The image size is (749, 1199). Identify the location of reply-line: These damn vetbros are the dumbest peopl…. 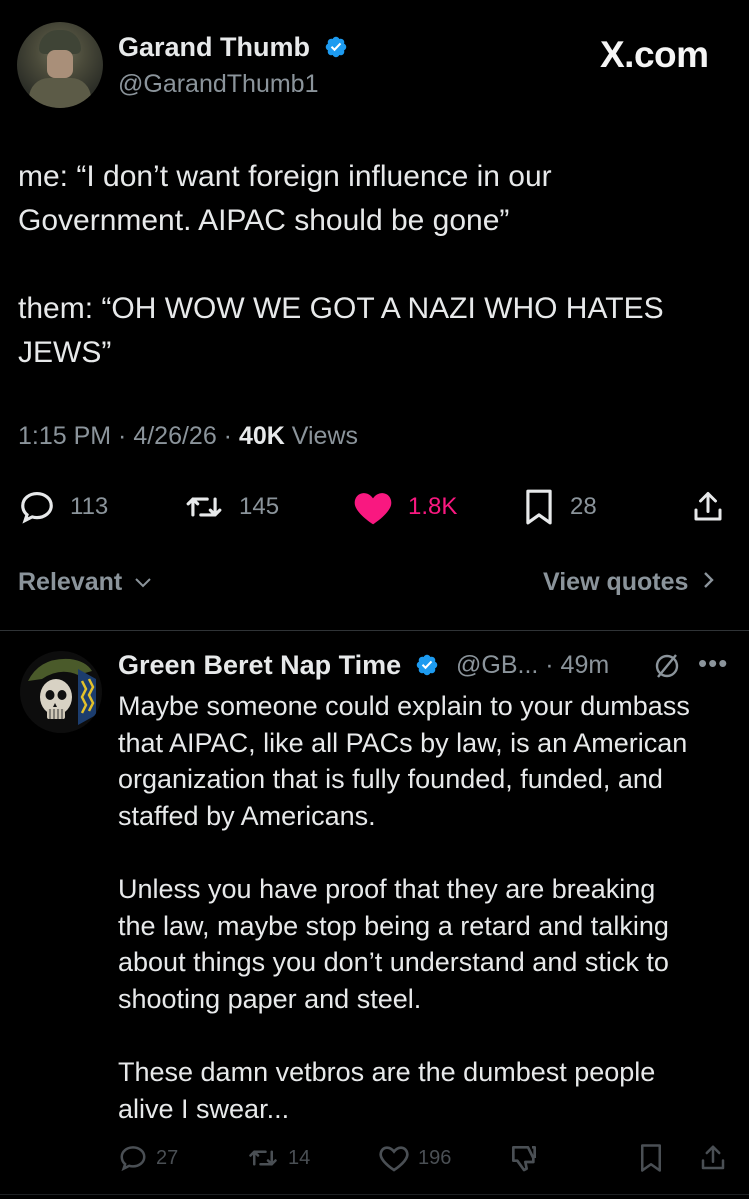
(387, 1071).